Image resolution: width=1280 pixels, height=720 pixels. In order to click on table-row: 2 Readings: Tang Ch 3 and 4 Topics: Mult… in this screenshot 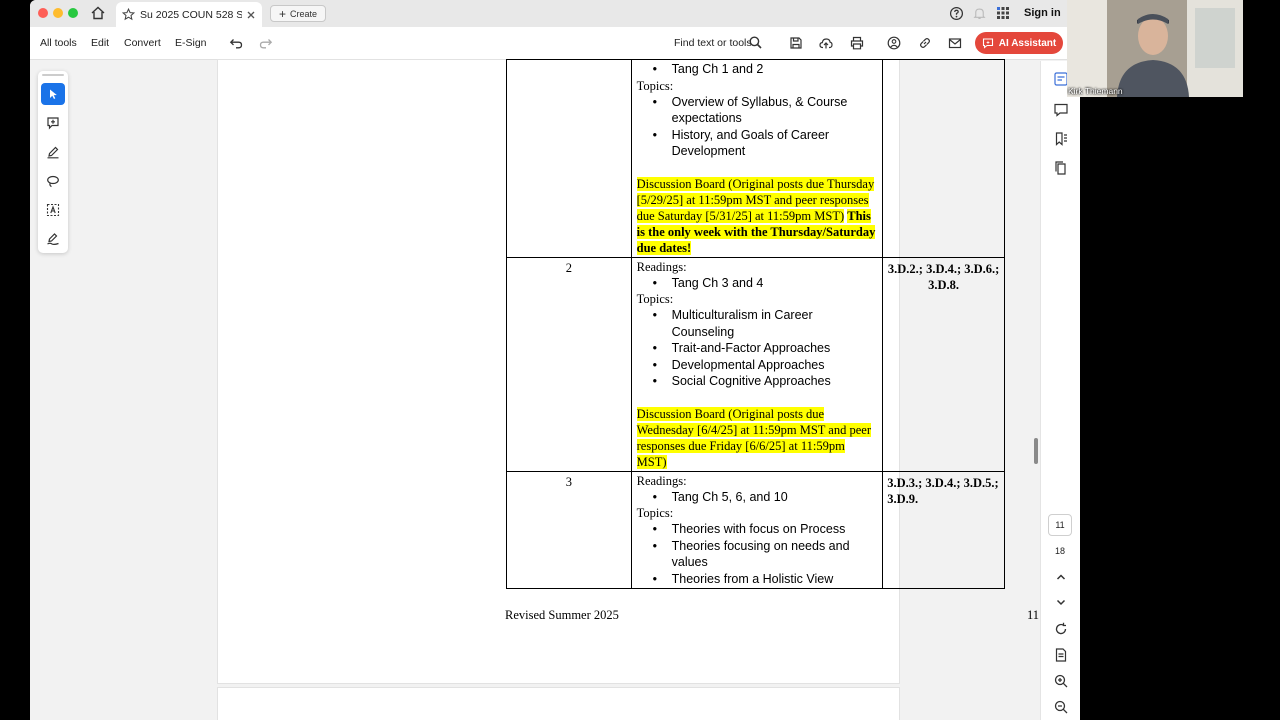, I will do `click(755, 364)`.